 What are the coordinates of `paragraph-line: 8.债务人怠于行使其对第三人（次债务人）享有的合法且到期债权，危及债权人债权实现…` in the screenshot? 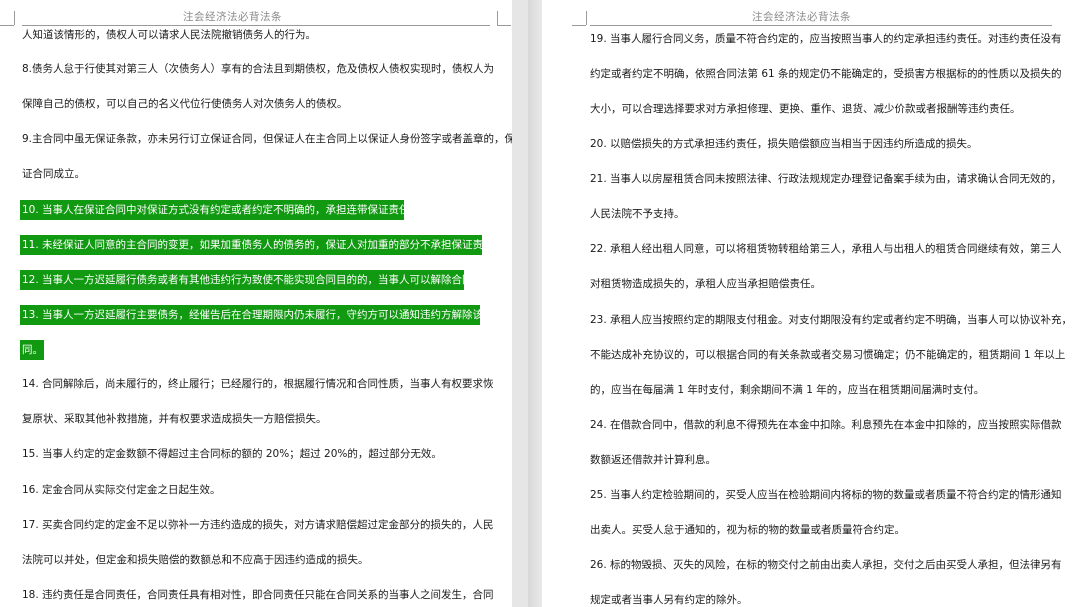 It's located at (258, 69).